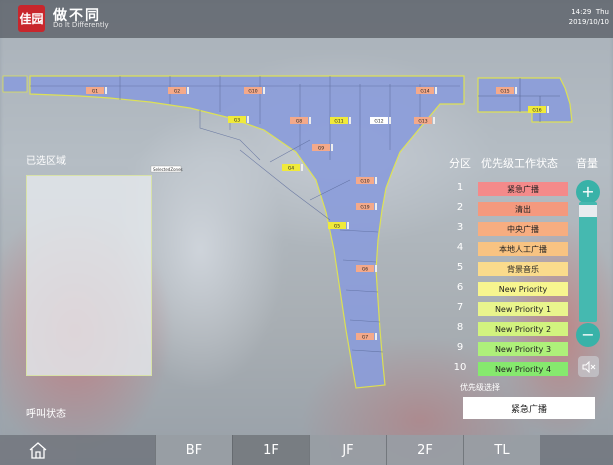 The image size is (613, 465). Describe the element at coordinates (587, 163) in the screenshot. I see `volume-column-header: 音量` at that location.